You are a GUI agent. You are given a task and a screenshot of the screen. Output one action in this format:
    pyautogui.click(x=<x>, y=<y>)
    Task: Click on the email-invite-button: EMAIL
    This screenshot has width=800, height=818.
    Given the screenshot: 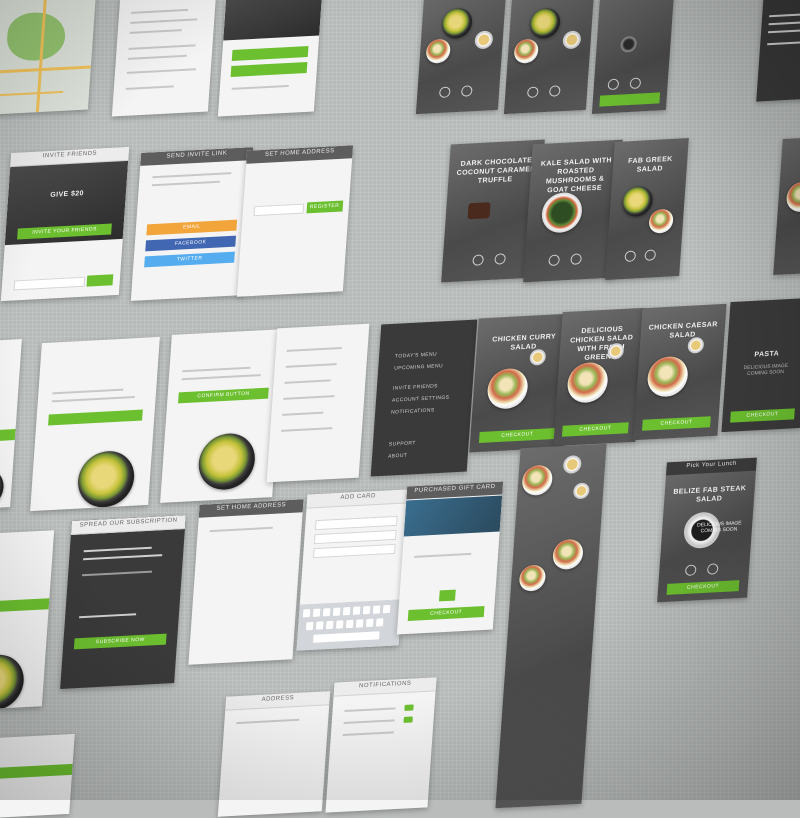 What is the action you would take?
    pyautogui.click(x=191, y=227)
    